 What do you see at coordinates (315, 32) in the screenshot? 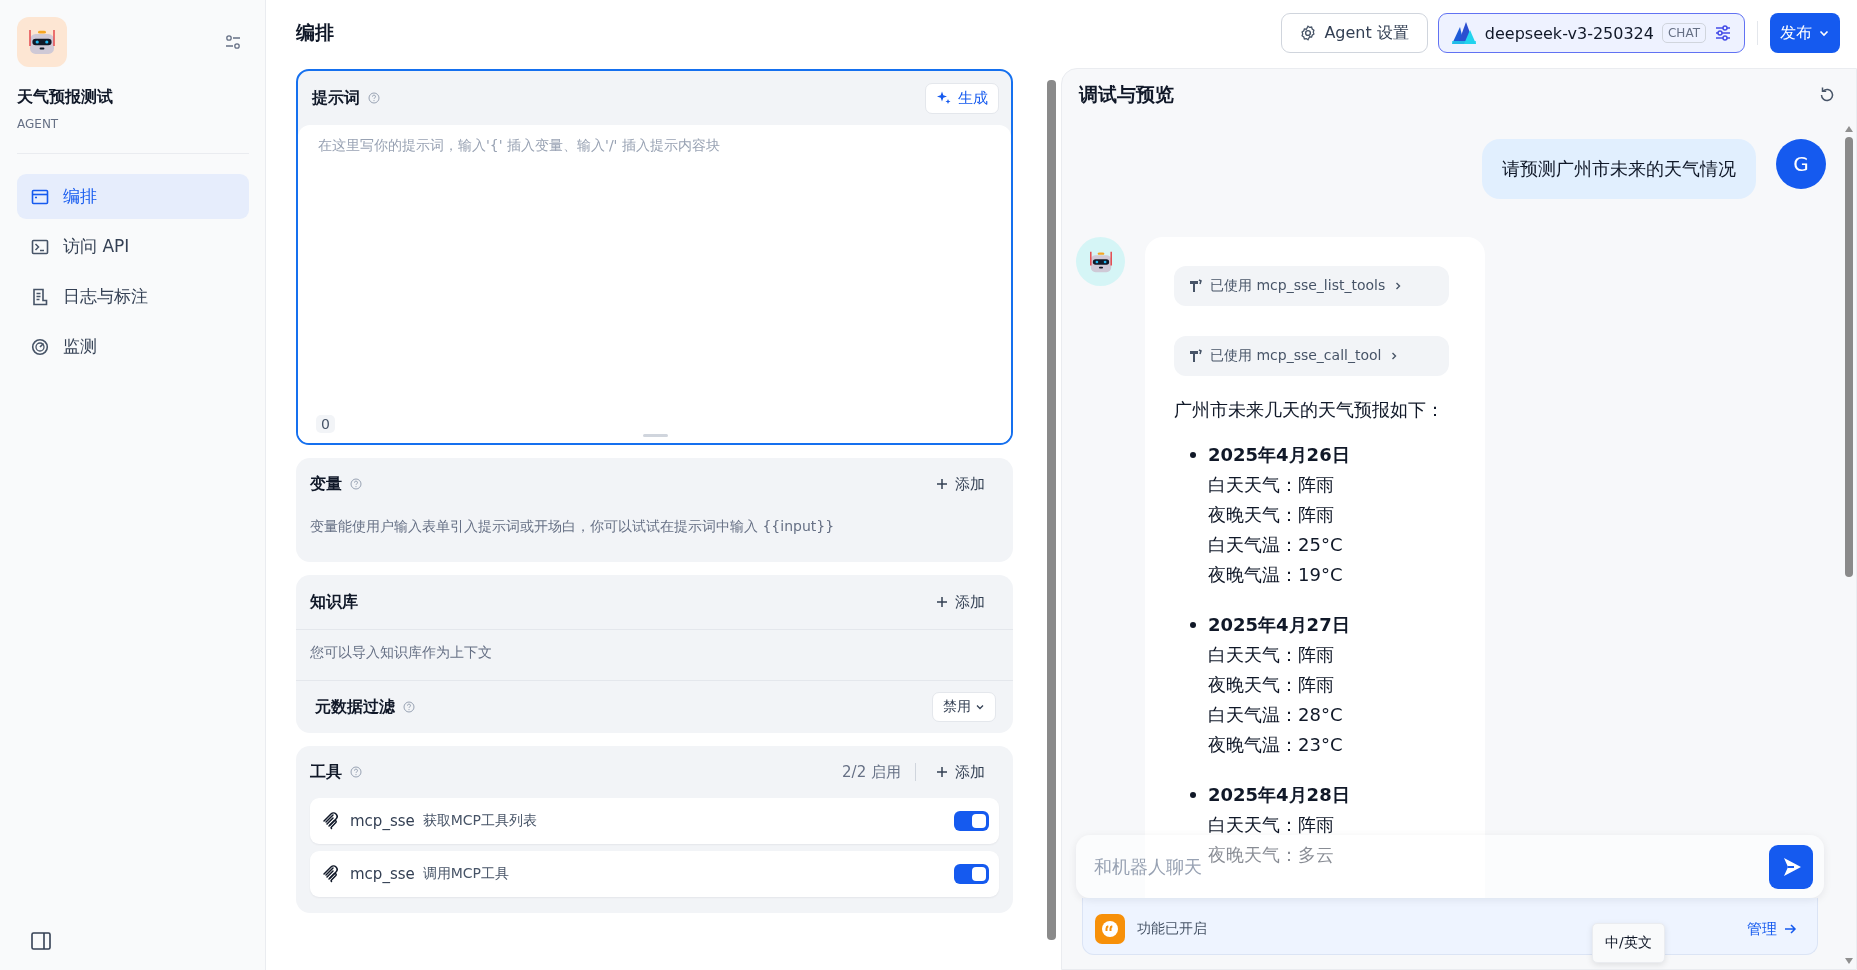
I see `page-title: 编排` at bounding box center [315, 32].